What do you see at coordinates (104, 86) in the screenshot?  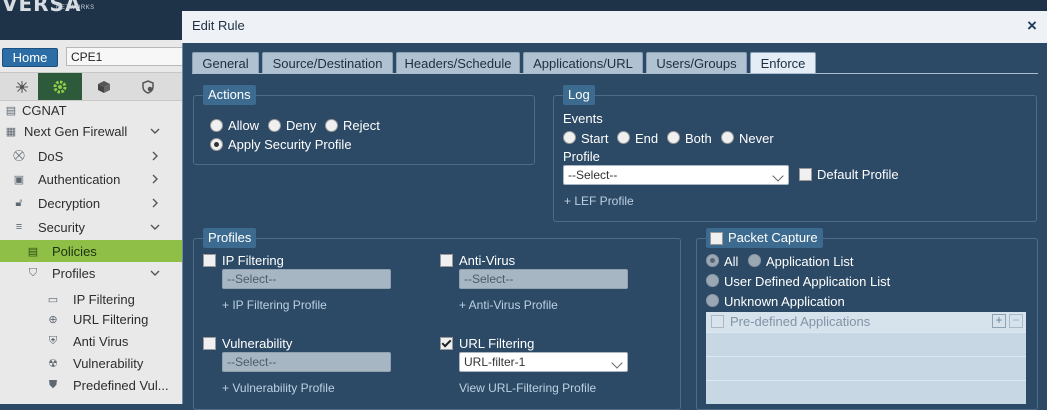 I see `cube-icon` at bounding box center [104, 86].